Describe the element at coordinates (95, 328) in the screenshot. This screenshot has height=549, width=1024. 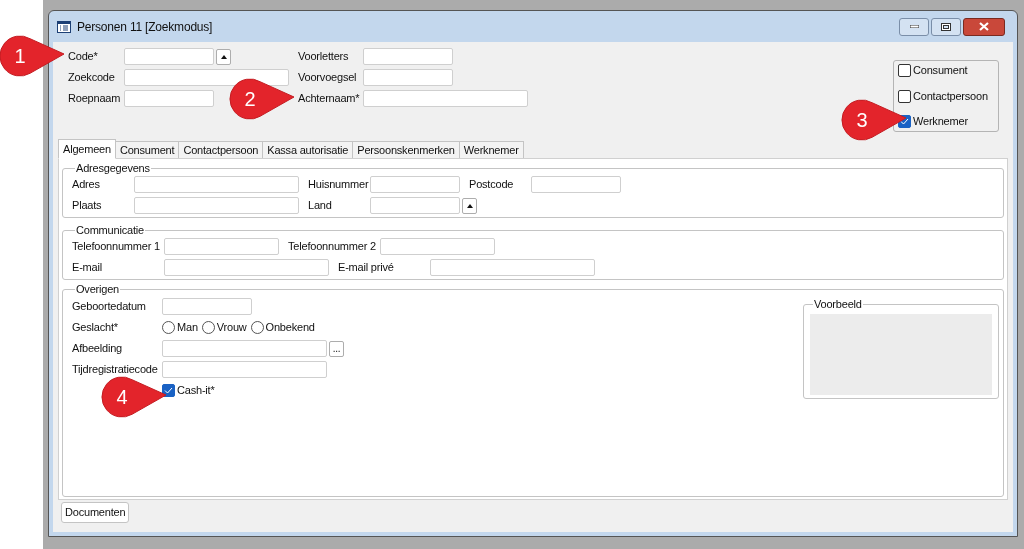
I see `field-label: Geslacht*` at that location.